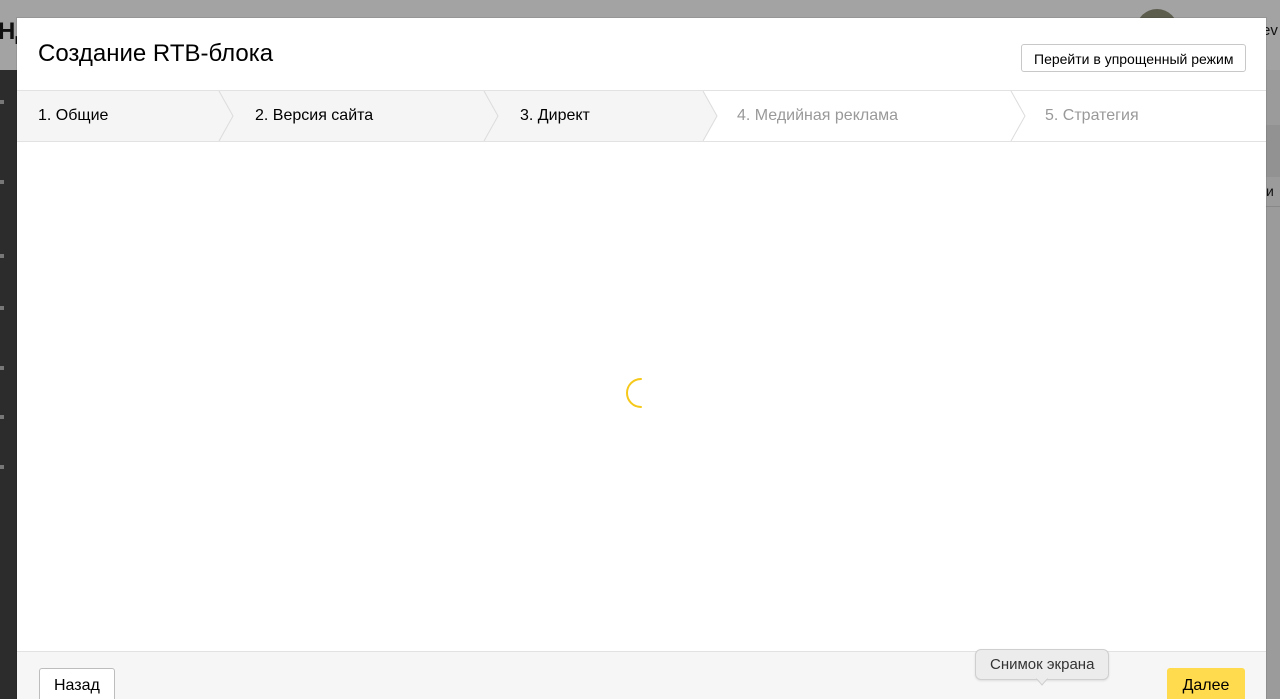  What do you see at coordinates (1134, 58) in the screenshot?
I see `simple-mode-button: Перейти в упрощенный режим` at bounding box center [1134, 58].